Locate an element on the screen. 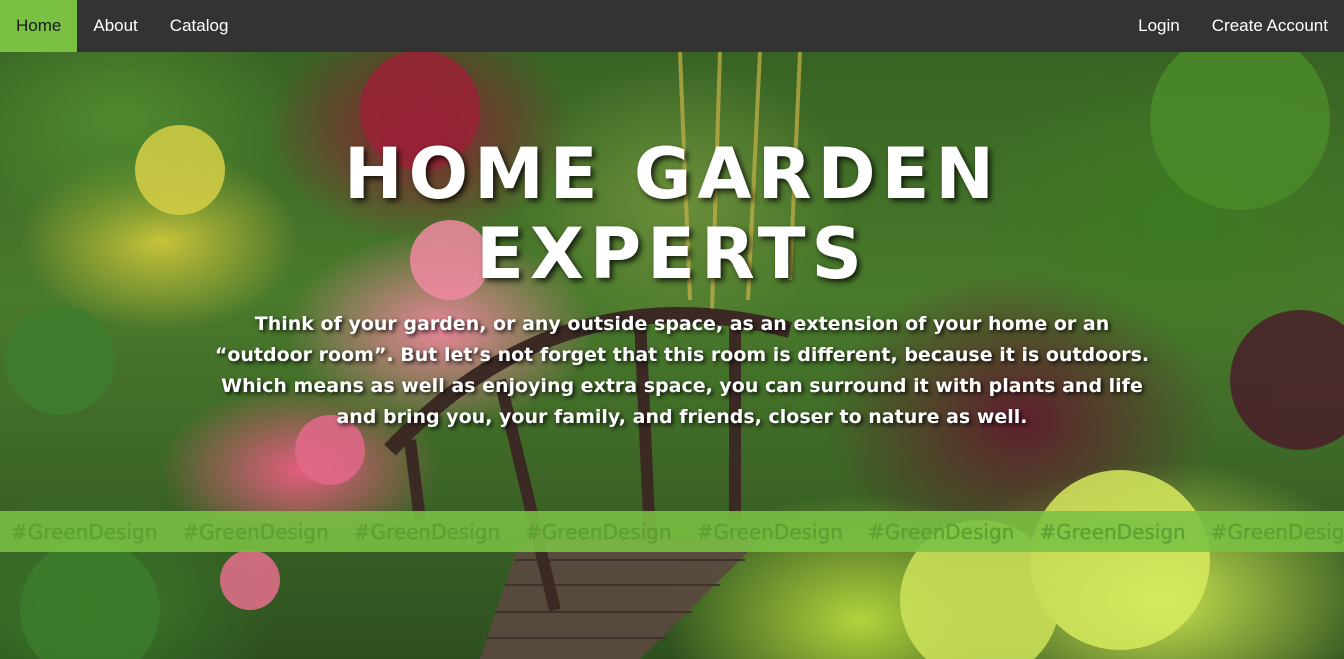  nav-login-link: Login is located at coordinates (1159, 26).